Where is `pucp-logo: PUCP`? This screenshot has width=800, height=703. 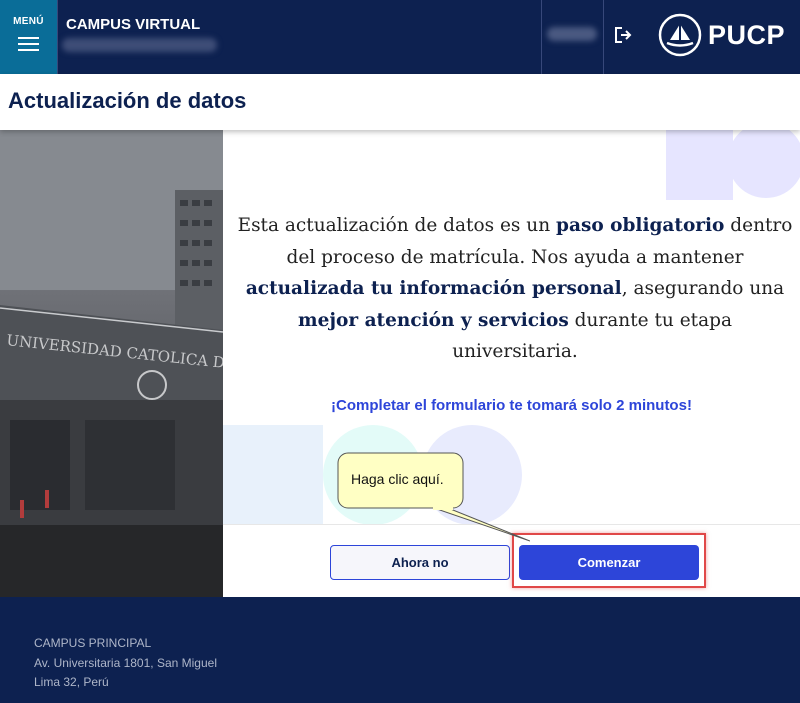 pucp-logo: PUCP is located at coordinates (721, 35).